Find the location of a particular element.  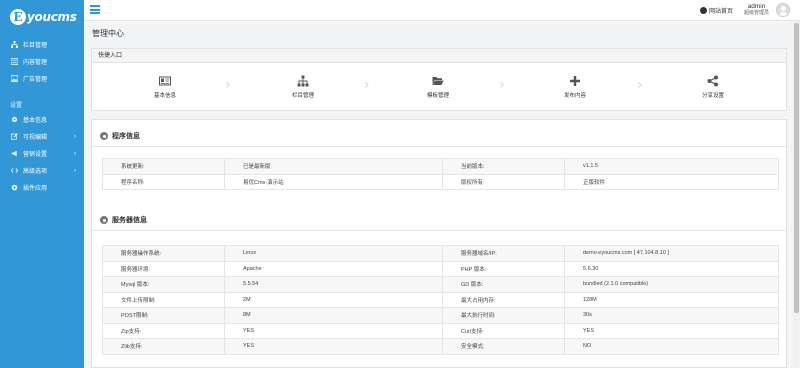

sidebar-item-content: 内容管理 is located at coordinates (42, 61).